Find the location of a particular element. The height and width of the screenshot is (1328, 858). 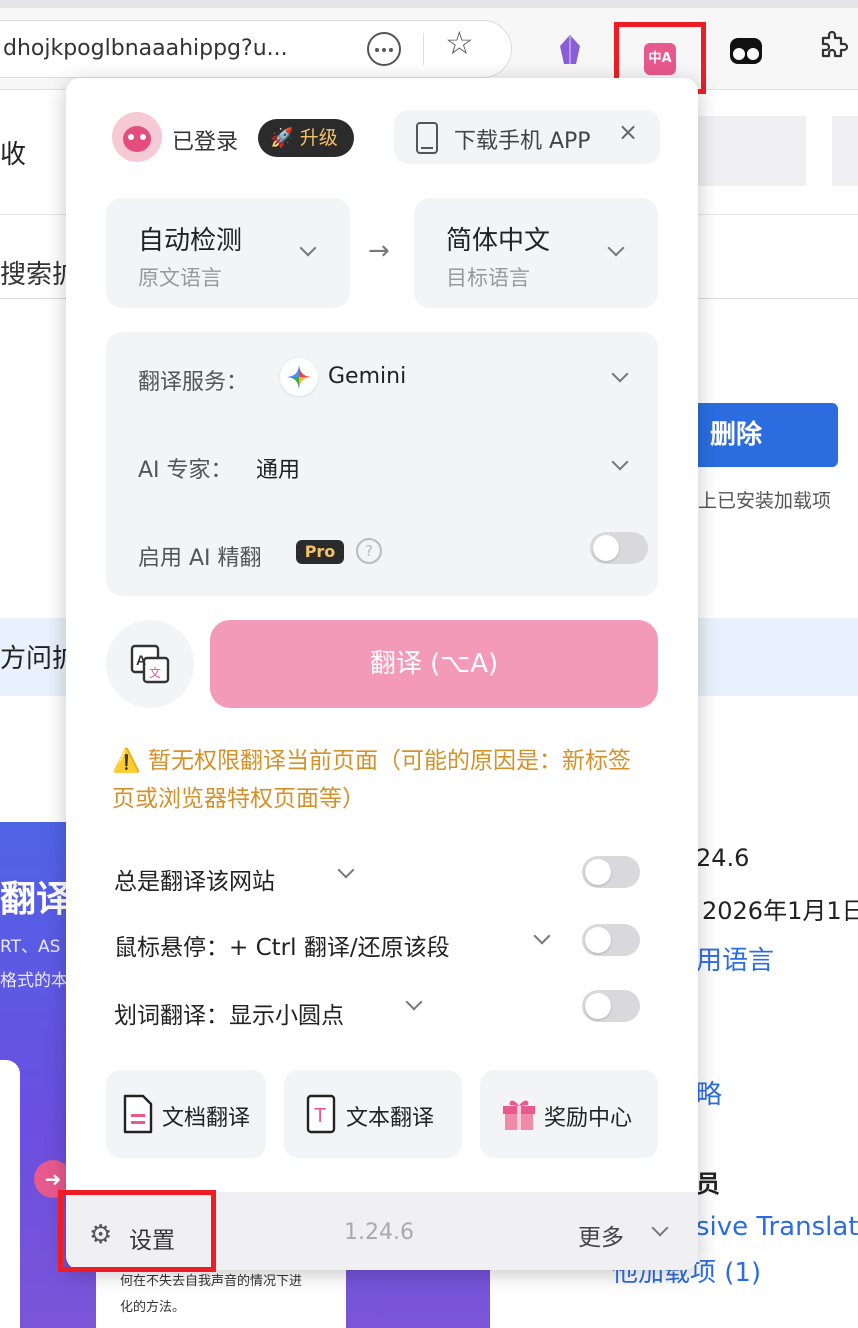

more-menu-label: 更多 is located at coordinates (601, 1235).